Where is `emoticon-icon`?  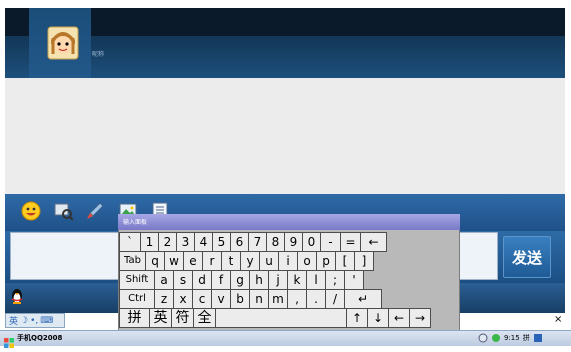
emoticon-icon is located at coordinates (31, 211).